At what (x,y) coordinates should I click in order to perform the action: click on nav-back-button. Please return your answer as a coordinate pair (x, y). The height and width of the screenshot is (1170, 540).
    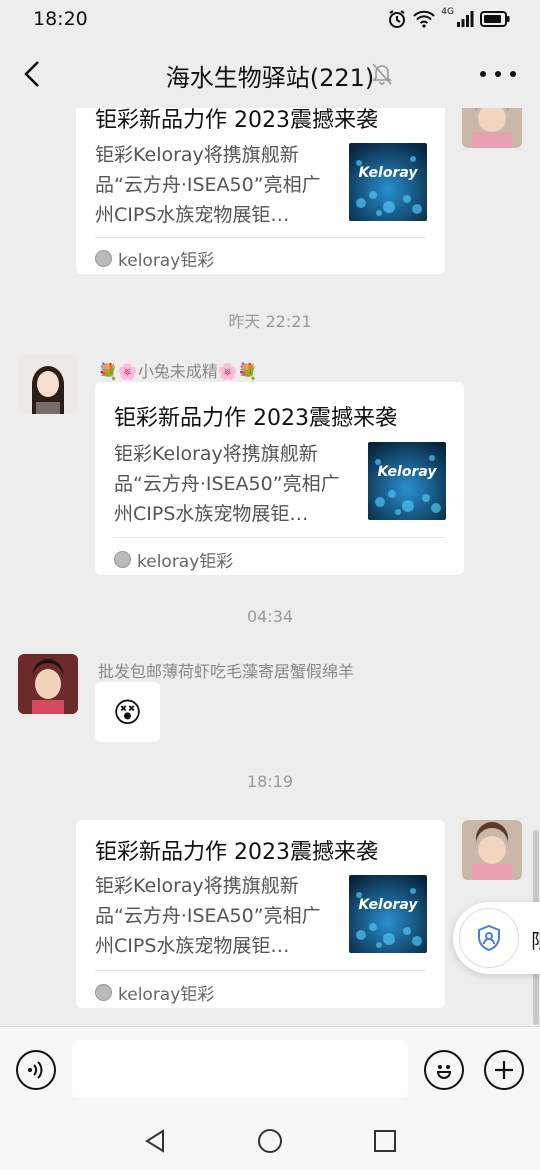
    Looking at the image, I should click on (155, 1141).